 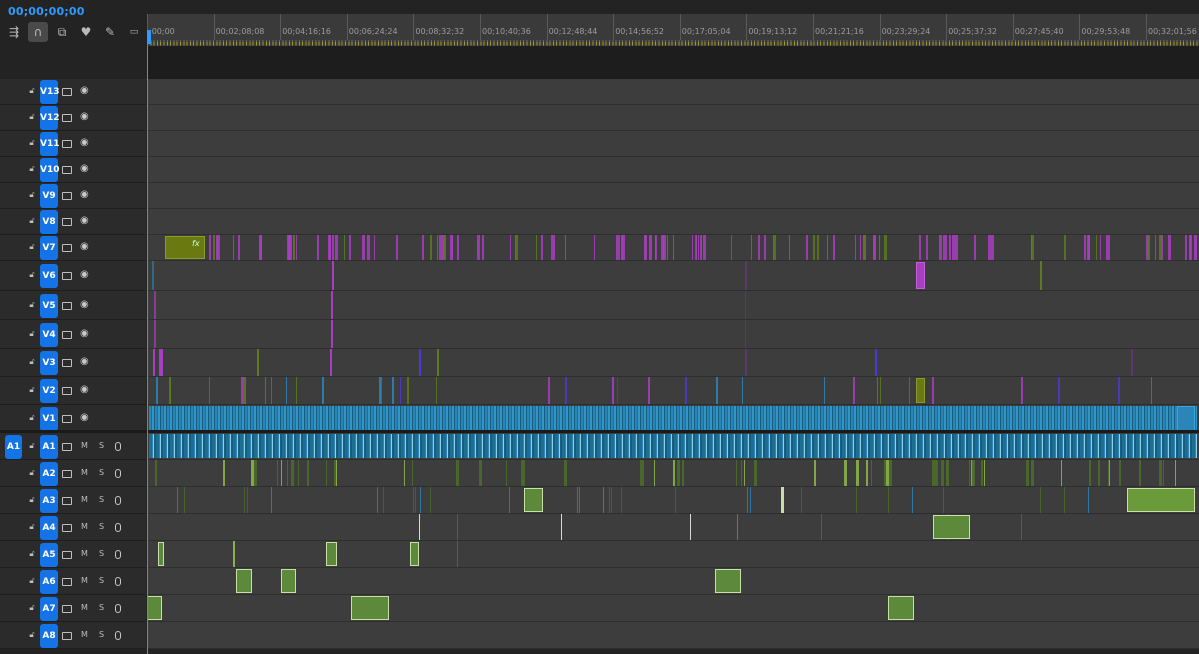 What do you see at coordinates (673, 608) in the screenshot?
I see `track-lane-a7` at bounding box center [673, 608].